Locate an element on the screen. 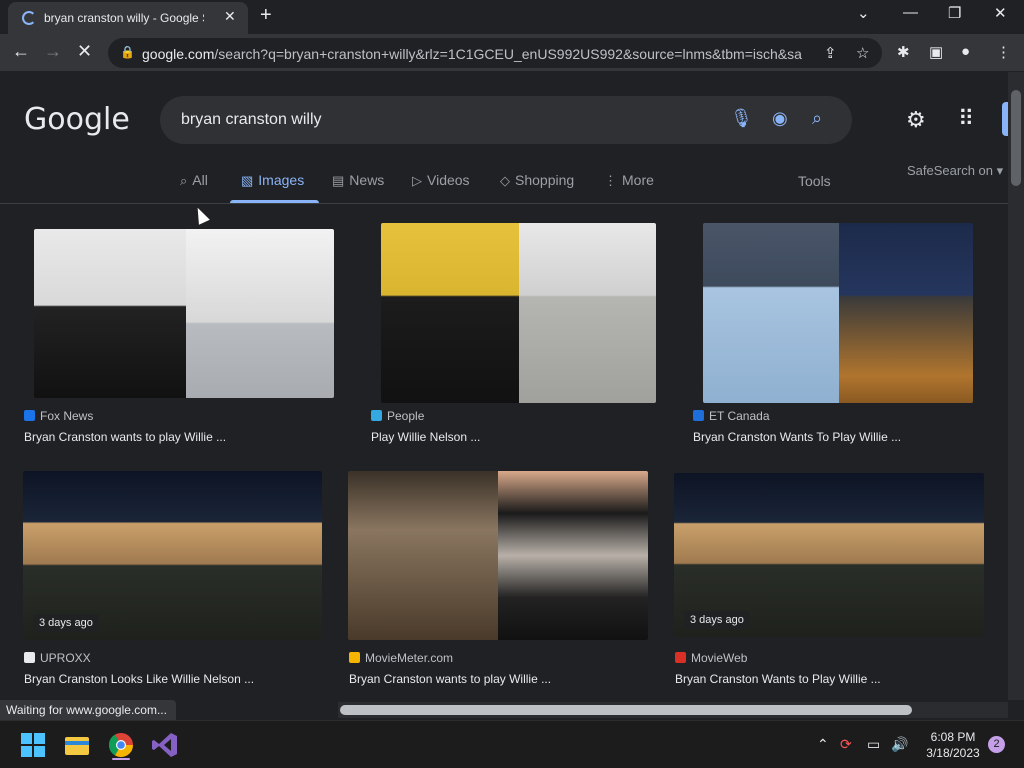  file-explorer-icon is located at coordinates (77, 745).